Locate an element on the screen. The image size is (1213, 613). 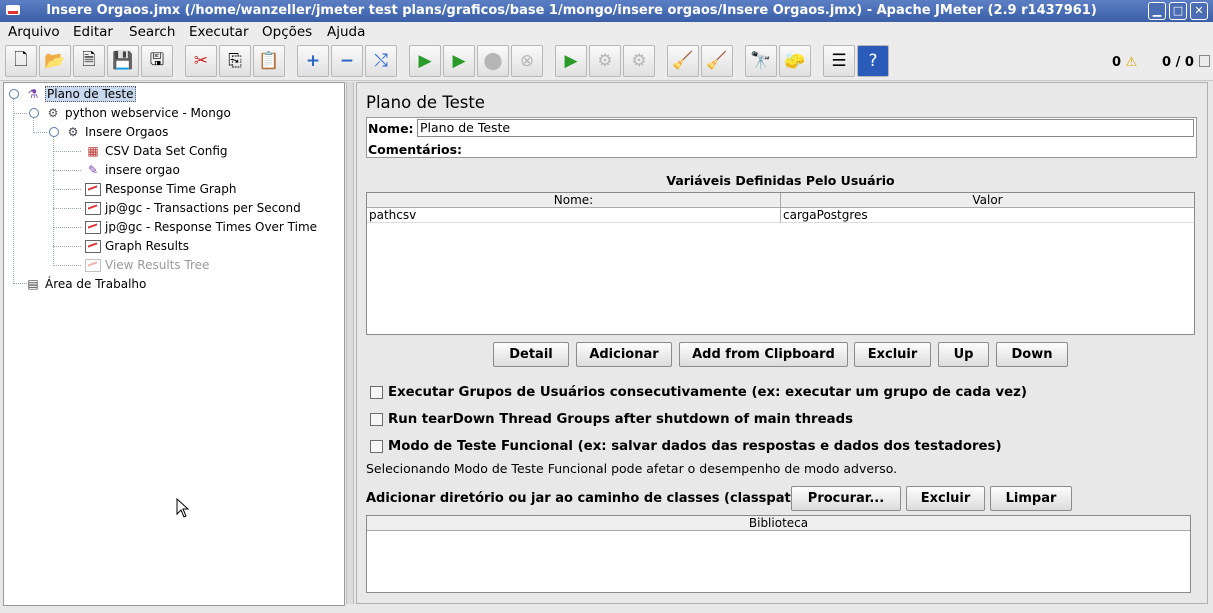
table-cell-name: pathcsv is located at coordinates (574, 215).